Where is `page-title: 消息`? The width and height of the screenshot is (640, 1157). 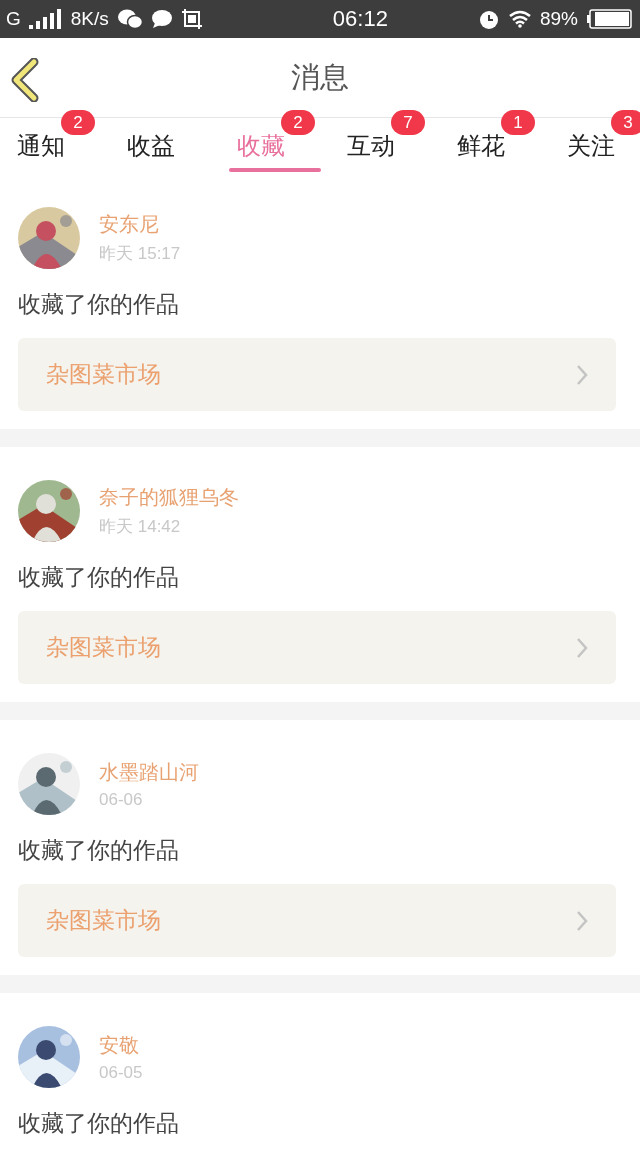
page-title: 消息 is located at coordinates (320, 77).